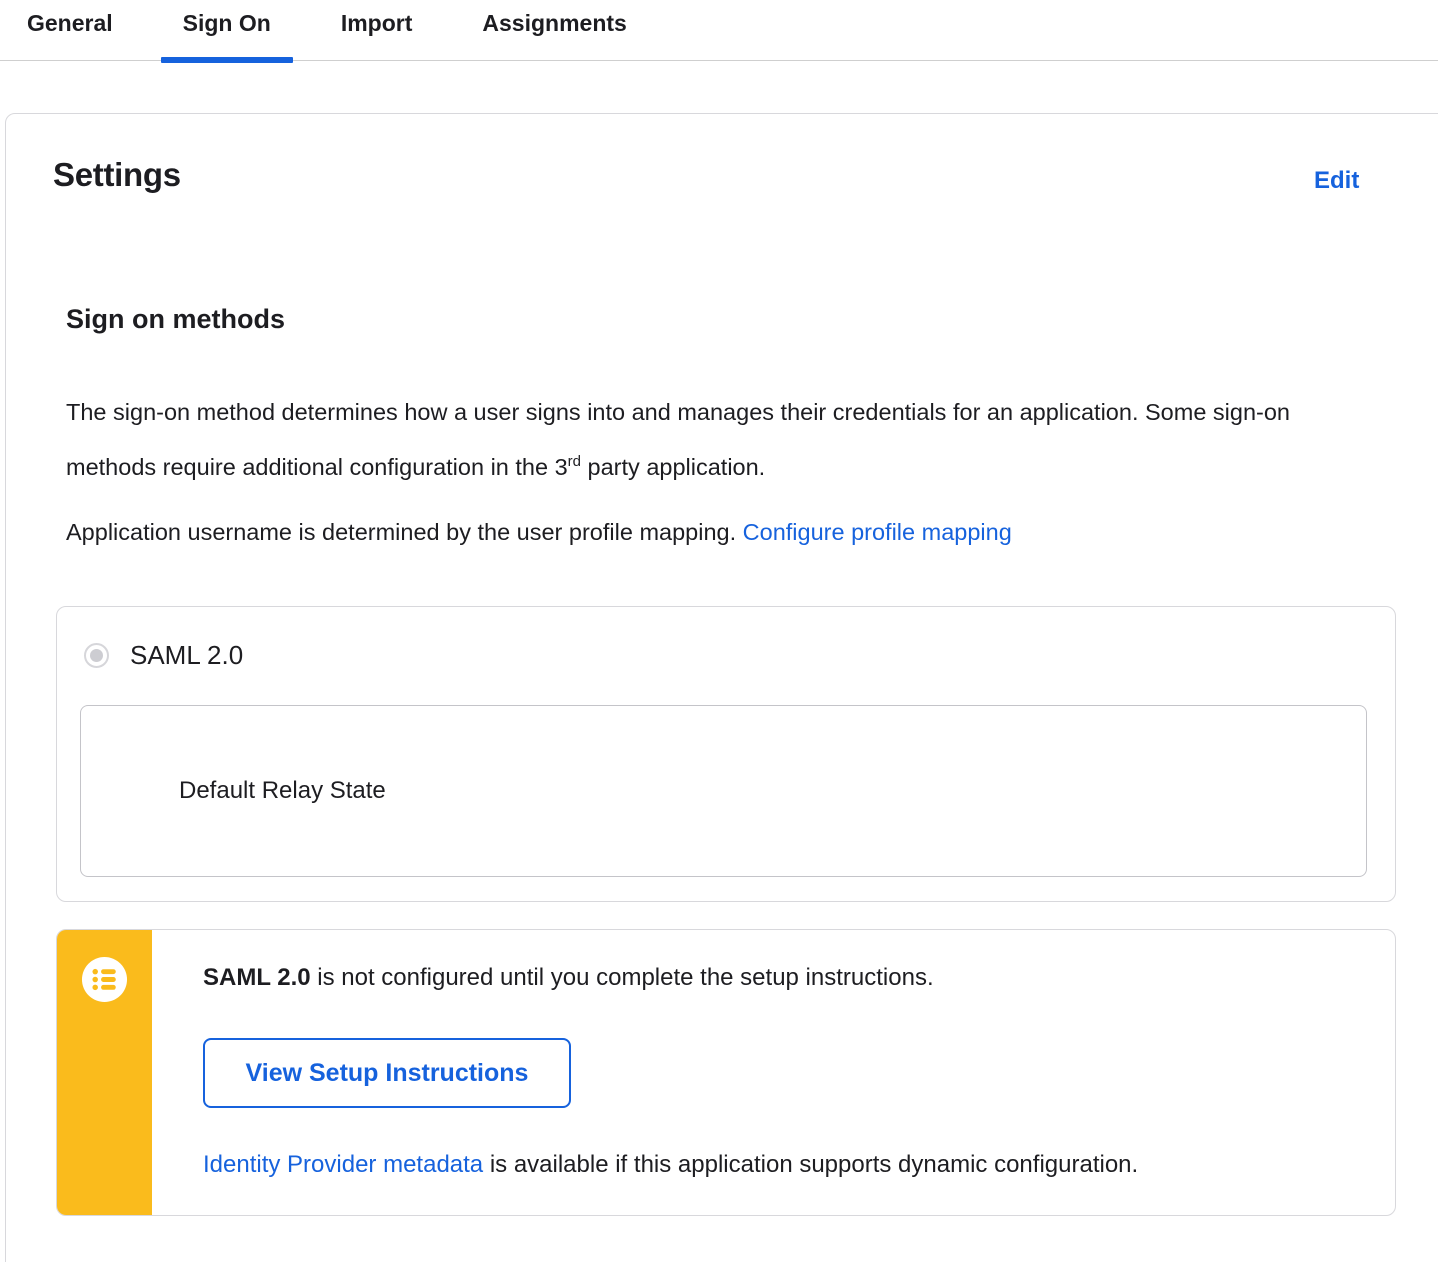  I want to click on tab-import: Import, so click(377, 30).